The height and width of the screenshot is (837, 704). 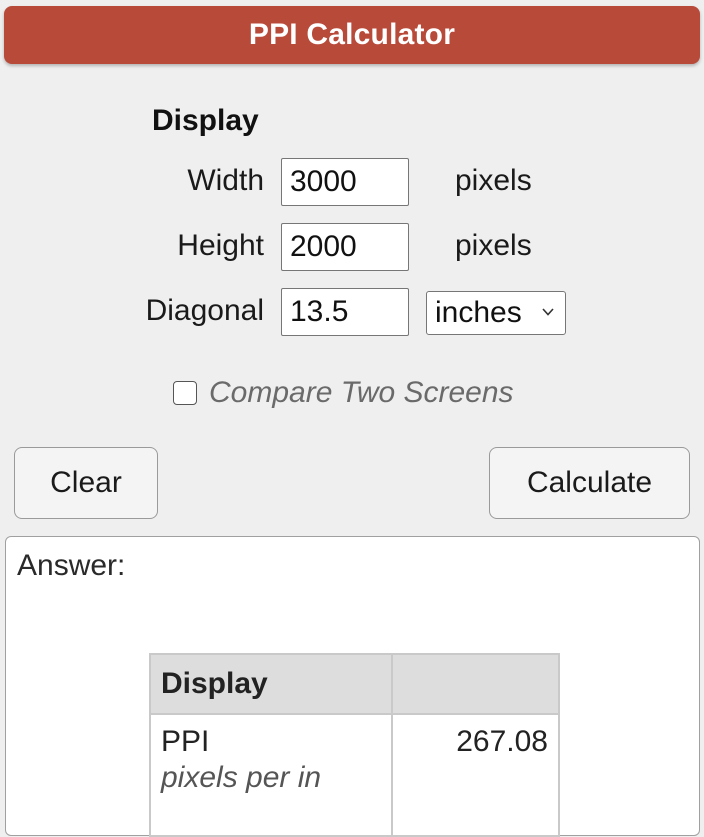 I want to click on page-title: PPI Calculator, so click(x=352, y=34).